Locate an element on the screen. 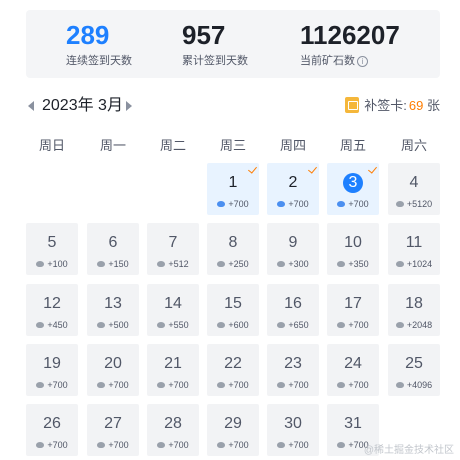 The height and width of the screenshot is (460, 460). calendar-day: 20 +700 is located at coordinates (113, 370).